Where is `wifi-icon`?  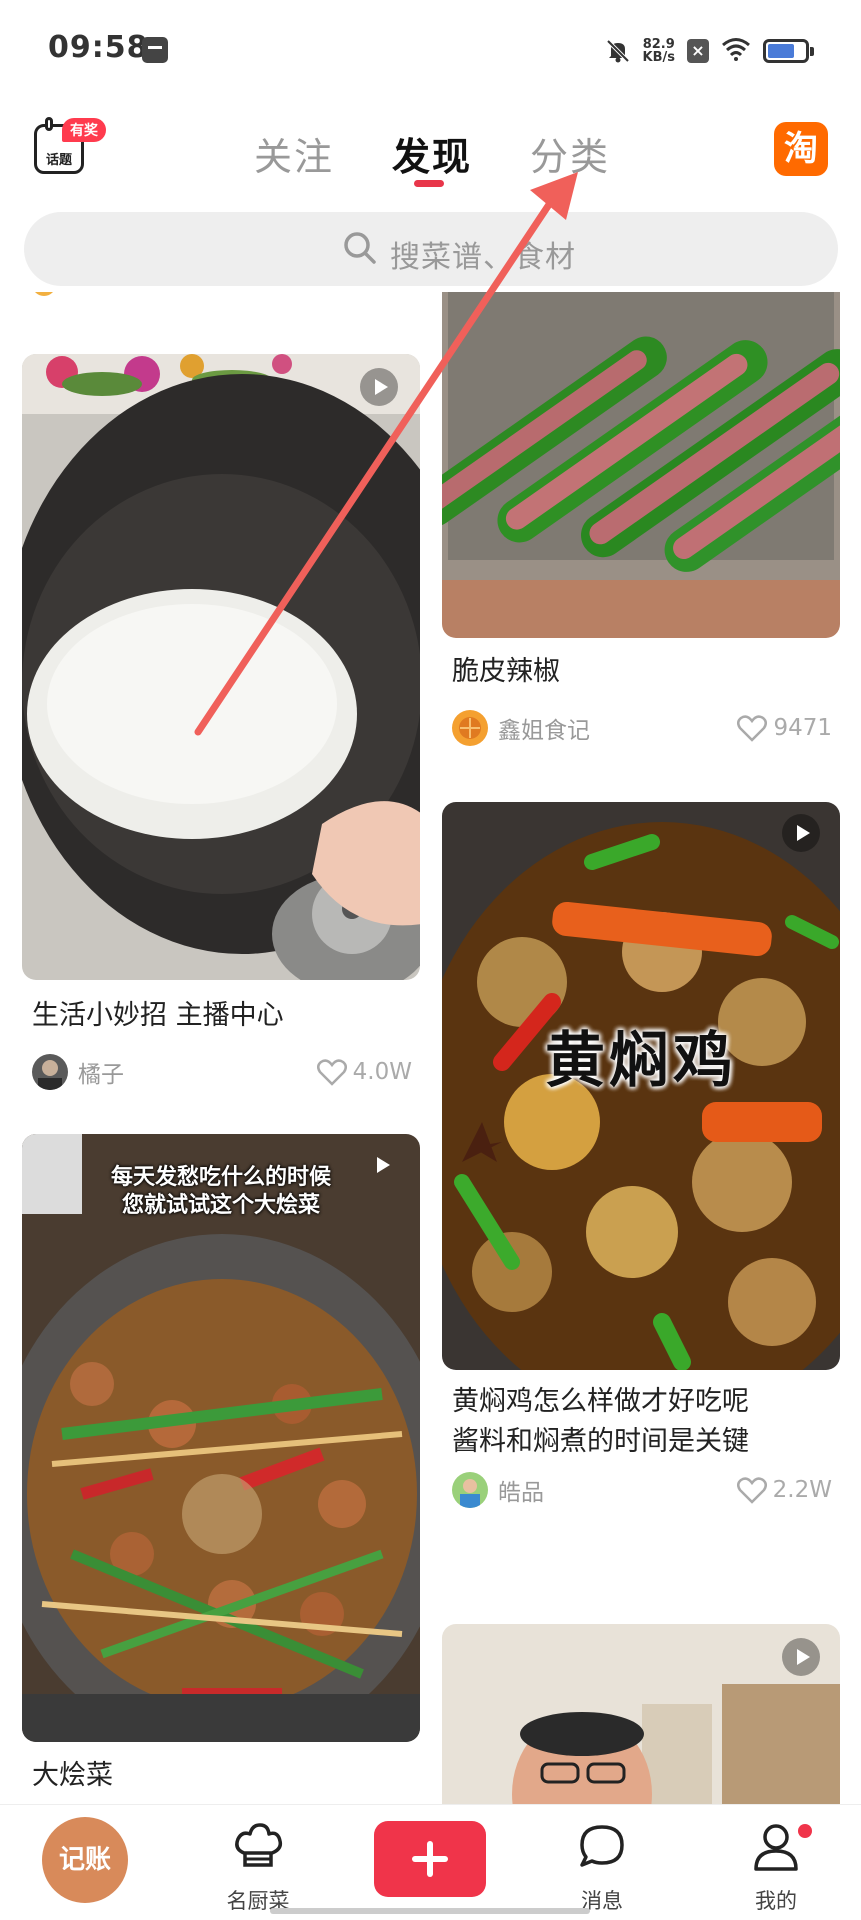
wifi-icon is located at coordinates (736, 51).